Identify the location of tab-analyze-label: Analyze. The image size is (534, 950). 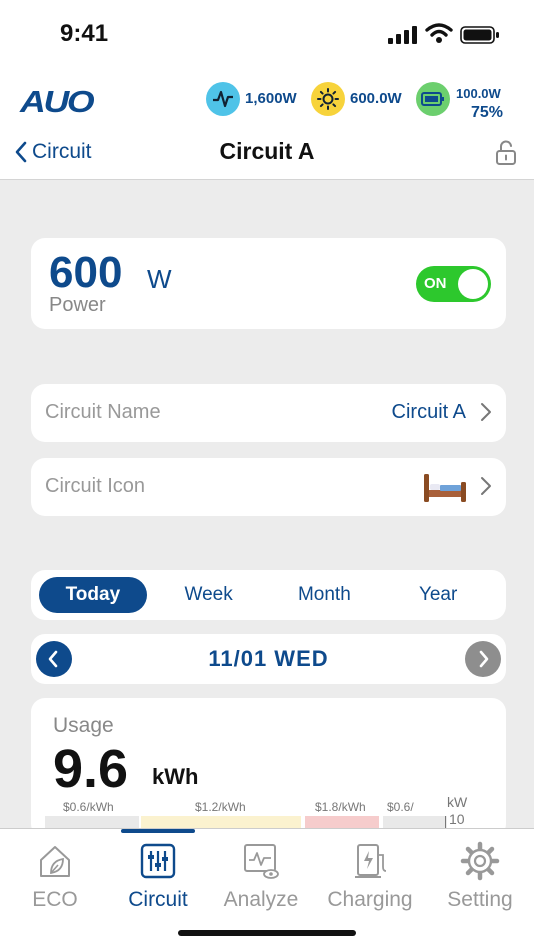
(261, 899).